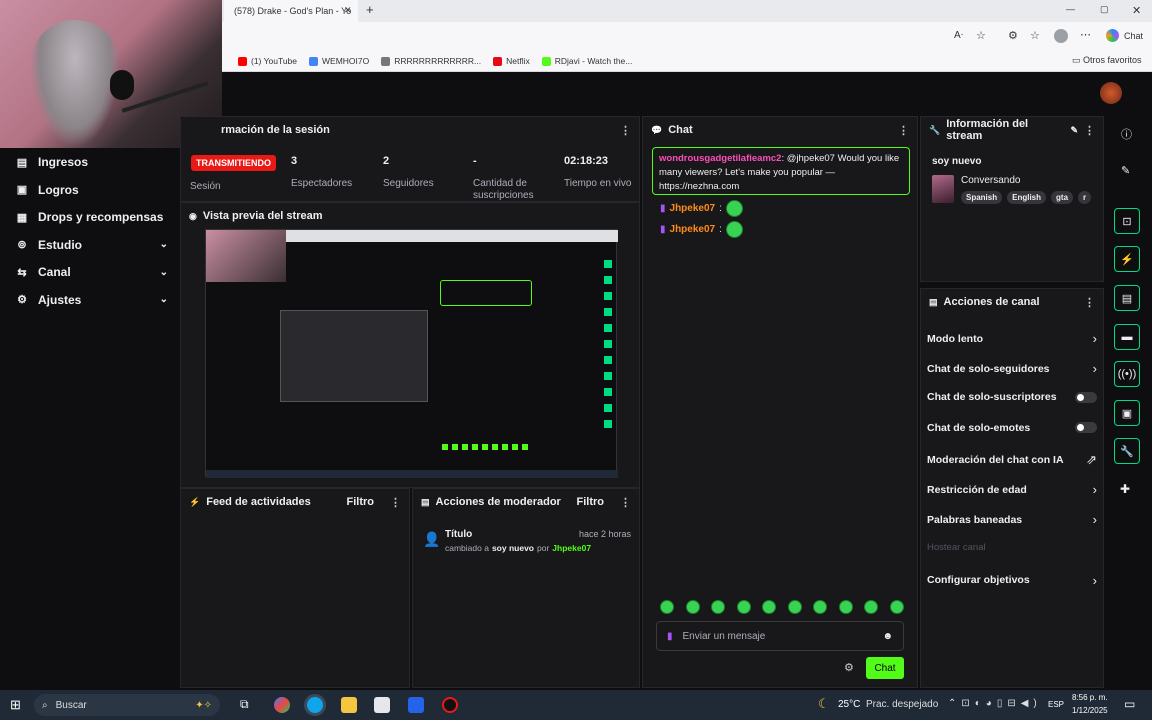 The image size is (1152, 720). Describe the element at coordinates (1127, 413) in the screenshot. I see `rail-screen-button: ▣` at that location.